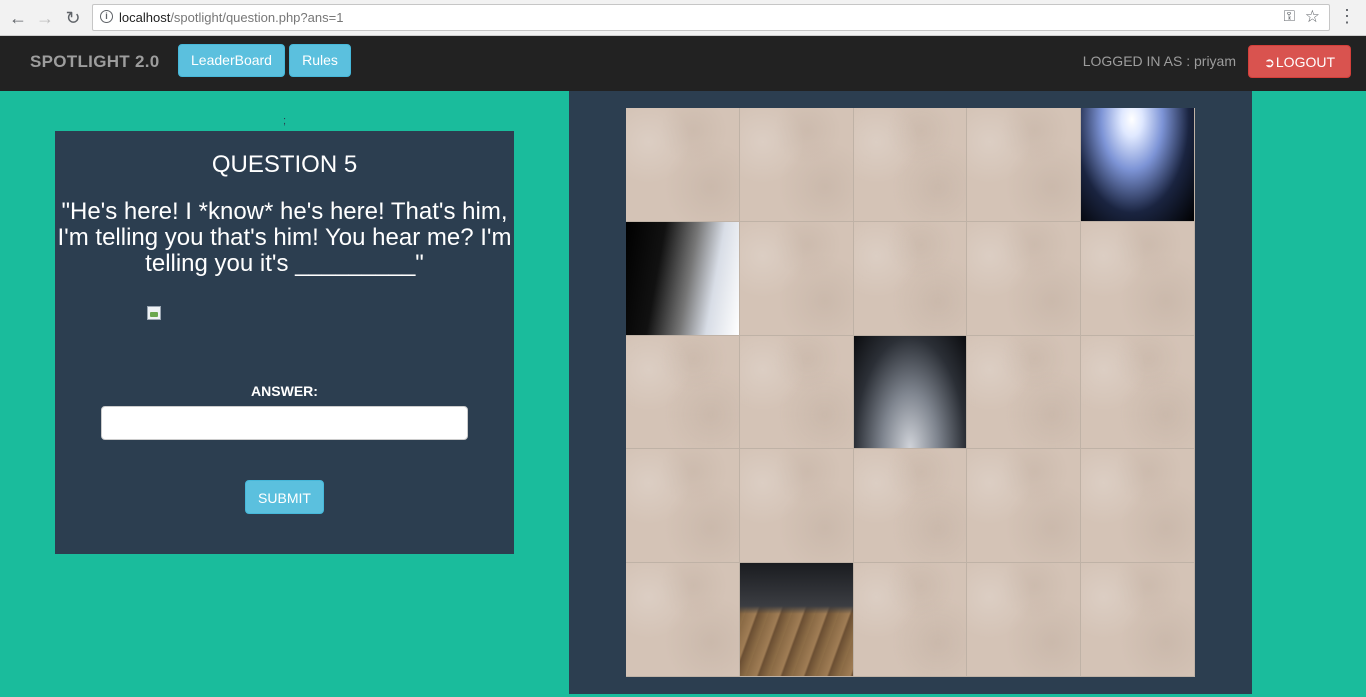 Image resolution: width=1366 pixels, height=697 pixels. Describe the element at coordinates (796, 620) in the screenshot. I see `puzzle-tile-stage-floor` at that location.